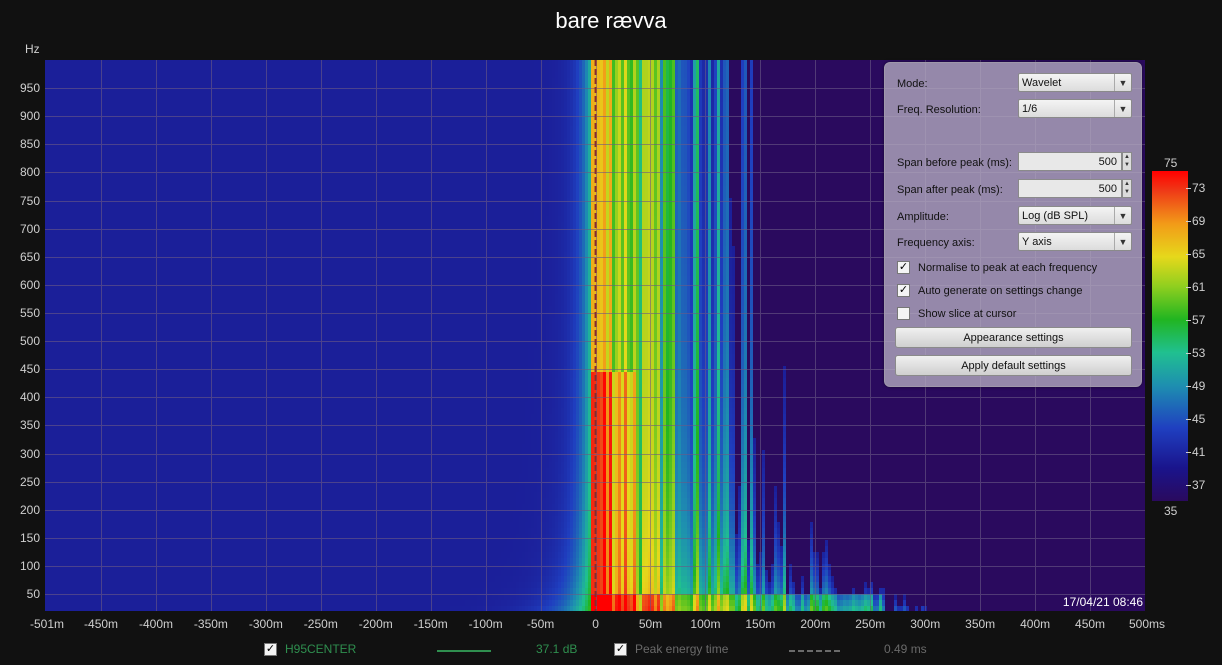 The height and width of the screenshot is (665, 1222). What do you see at coordinates (20, 482) in the screenshot?
I see `y-tick-label: 250` at bounding box center [20, 482].